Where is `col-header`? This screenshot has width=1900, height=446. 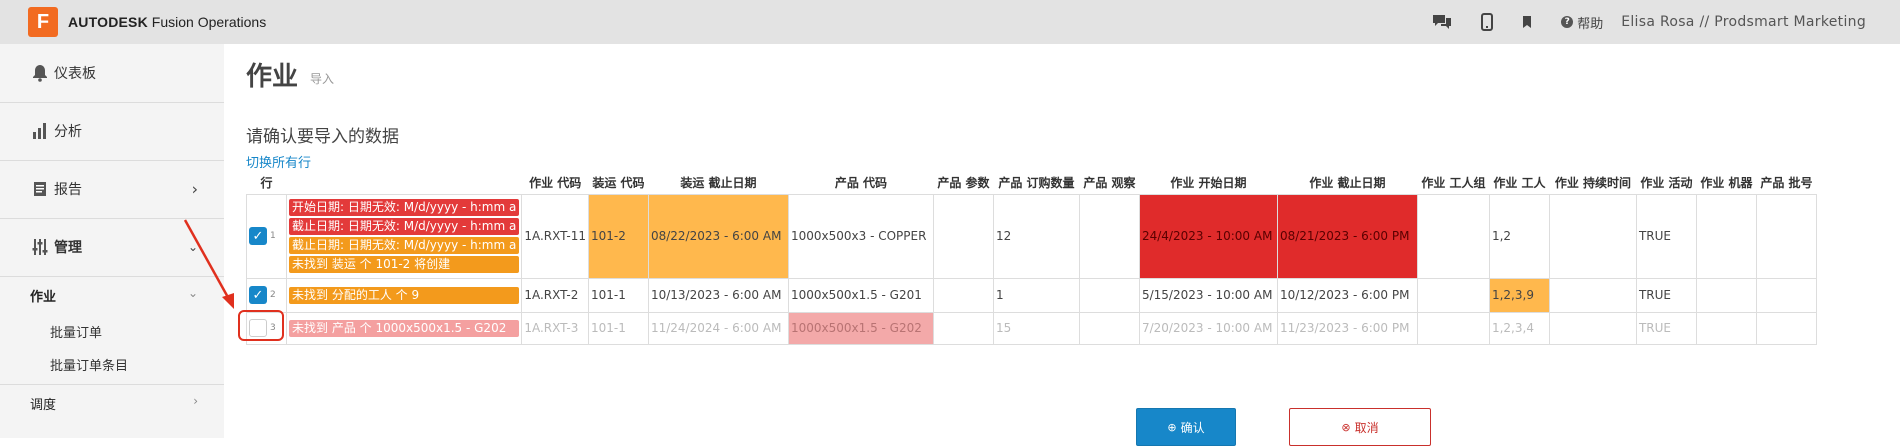
col-header is located at coordinates (404, 183).